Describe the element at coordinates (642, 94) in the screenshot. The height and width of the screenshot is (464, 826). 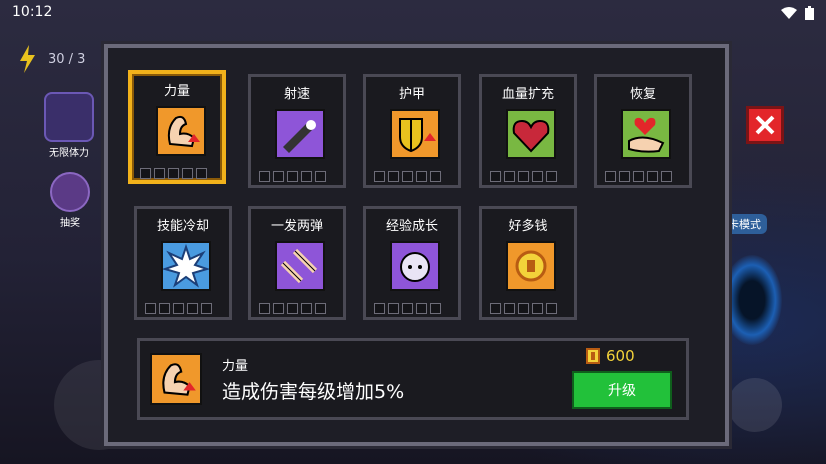
I see `skill-name: 恢复` at that location.